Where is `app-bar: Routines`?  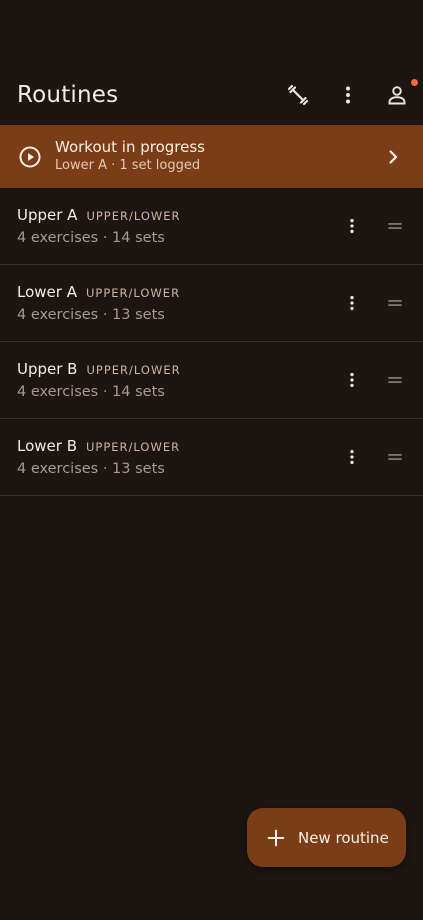 app-bar: Routines is located at coordinates (211, 95).